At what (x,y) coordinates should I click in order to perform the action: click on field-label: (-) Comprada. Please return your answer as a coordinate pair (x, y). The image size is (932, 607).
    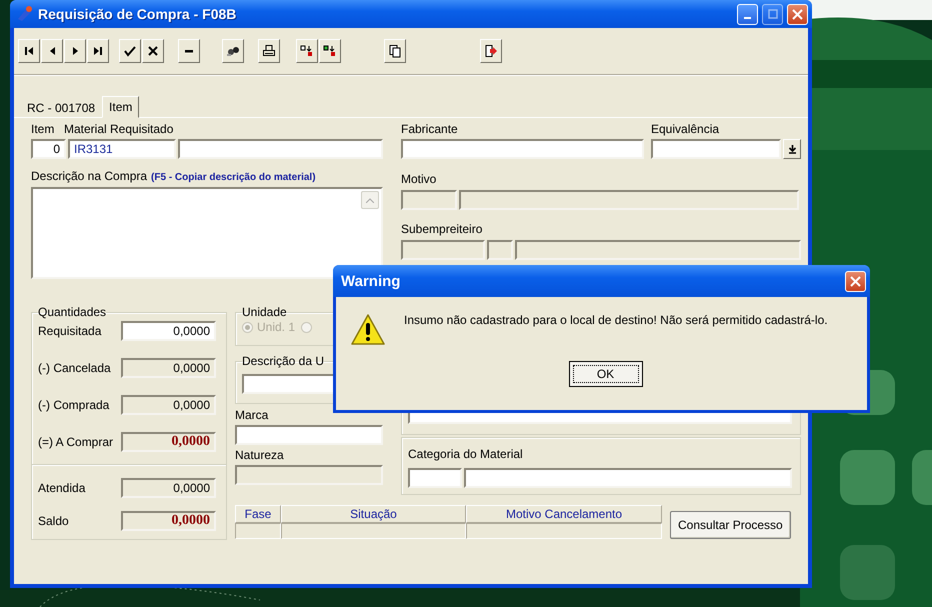
    Looking at the image, I should click on (74, 405).